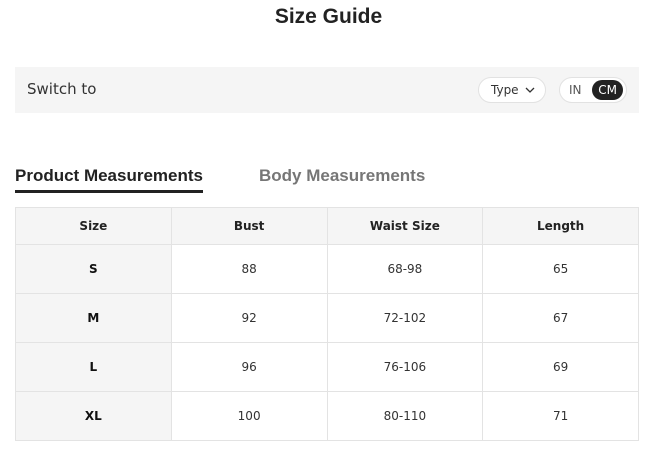 This screenshot has height=453, width=657. I want to click on unit-toggle: IN CM, so click(593, 90).